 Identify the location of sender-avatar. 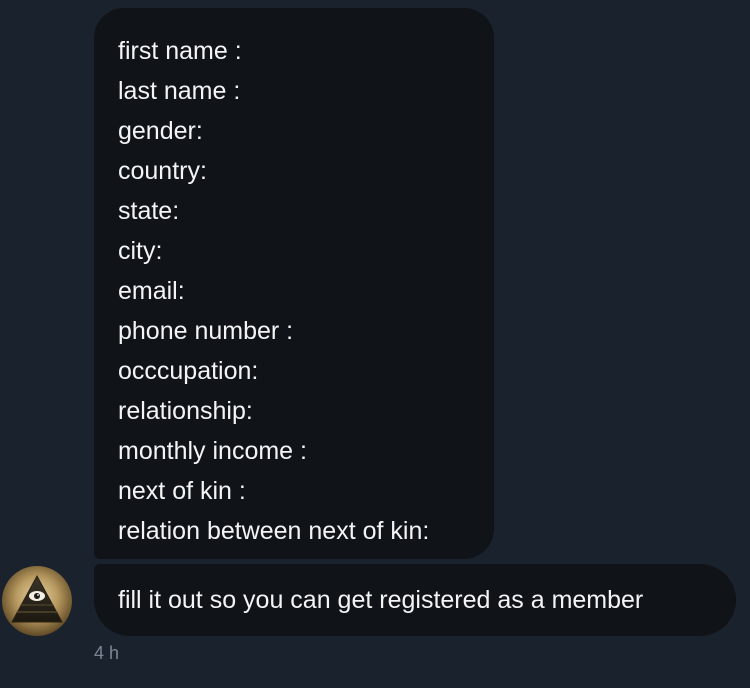
(37, 601).